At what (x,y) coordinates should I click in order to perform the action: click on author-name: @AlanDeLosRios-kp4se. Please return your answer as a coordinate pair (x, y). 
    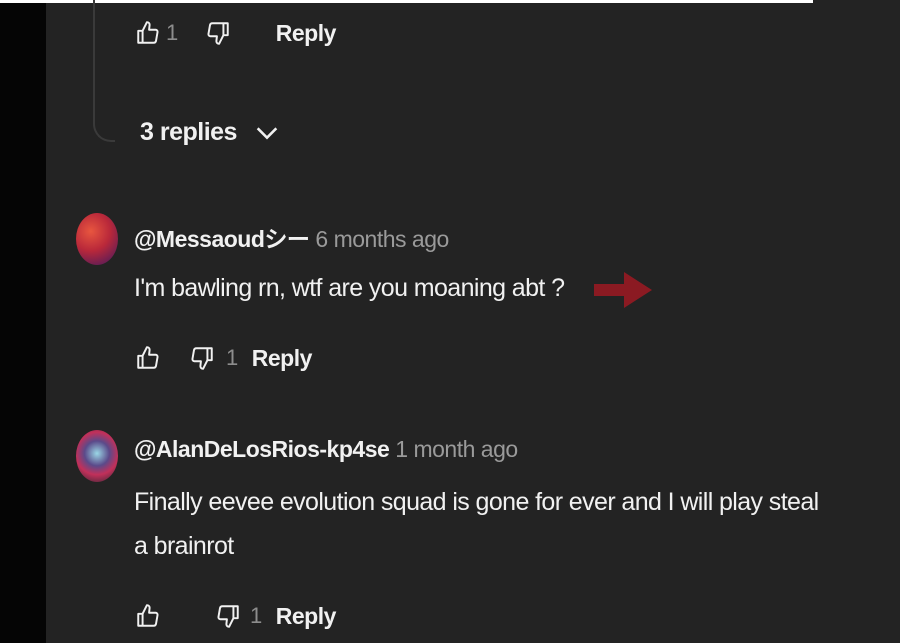
    Looking at the image, I should click on (262, 449).